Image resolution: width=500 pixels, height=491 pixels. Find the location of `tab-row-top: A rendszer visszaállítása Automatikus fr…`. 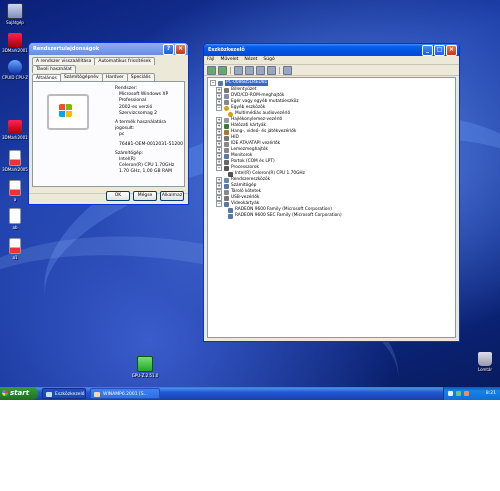

tab-row-top: A rendszer visszaállítása Automatikus fr… is located at coordinates (108, 64).